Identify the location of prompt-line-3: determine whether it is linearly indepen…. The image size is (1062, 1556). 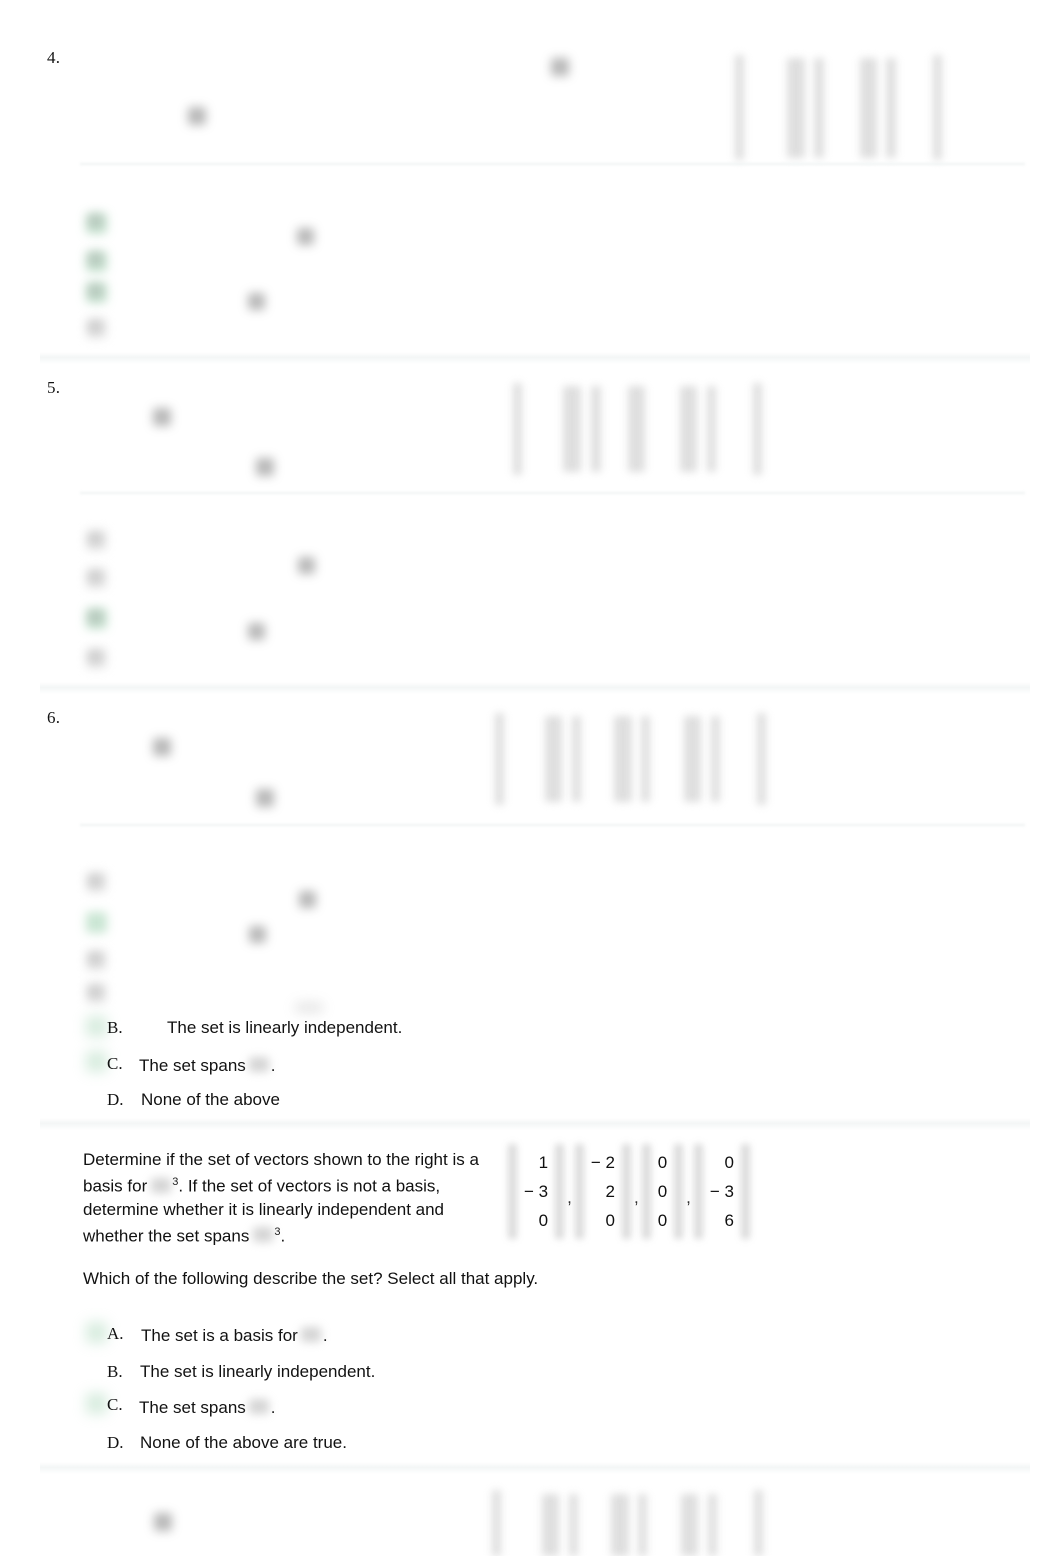
(264, 1209).